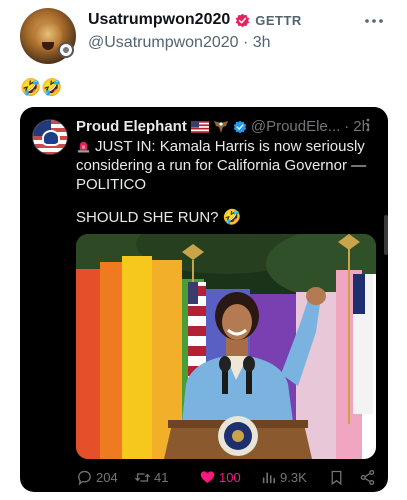  Describe the element at coordinates (220, 126) in the screenshot. I see `eagle-icon` at that location.